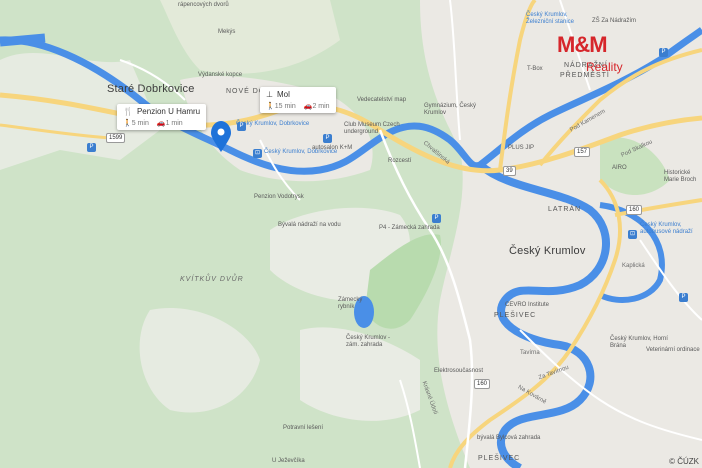 The height and width of the screenshot is (468, 702). What do you see at coordinates (269, 94) in the screenshot?
I see `sitemap-icon: ⊥` at bounding box center [269, 94].